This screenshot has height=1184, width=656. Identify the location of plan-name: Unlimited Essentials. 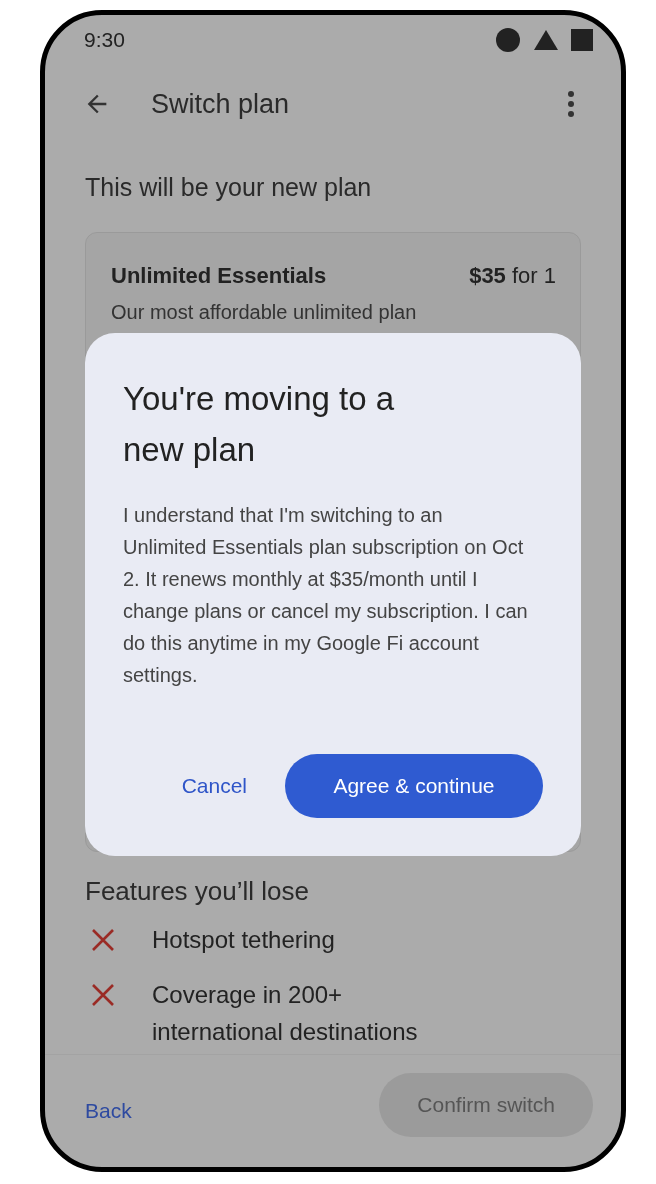
(219, 276).